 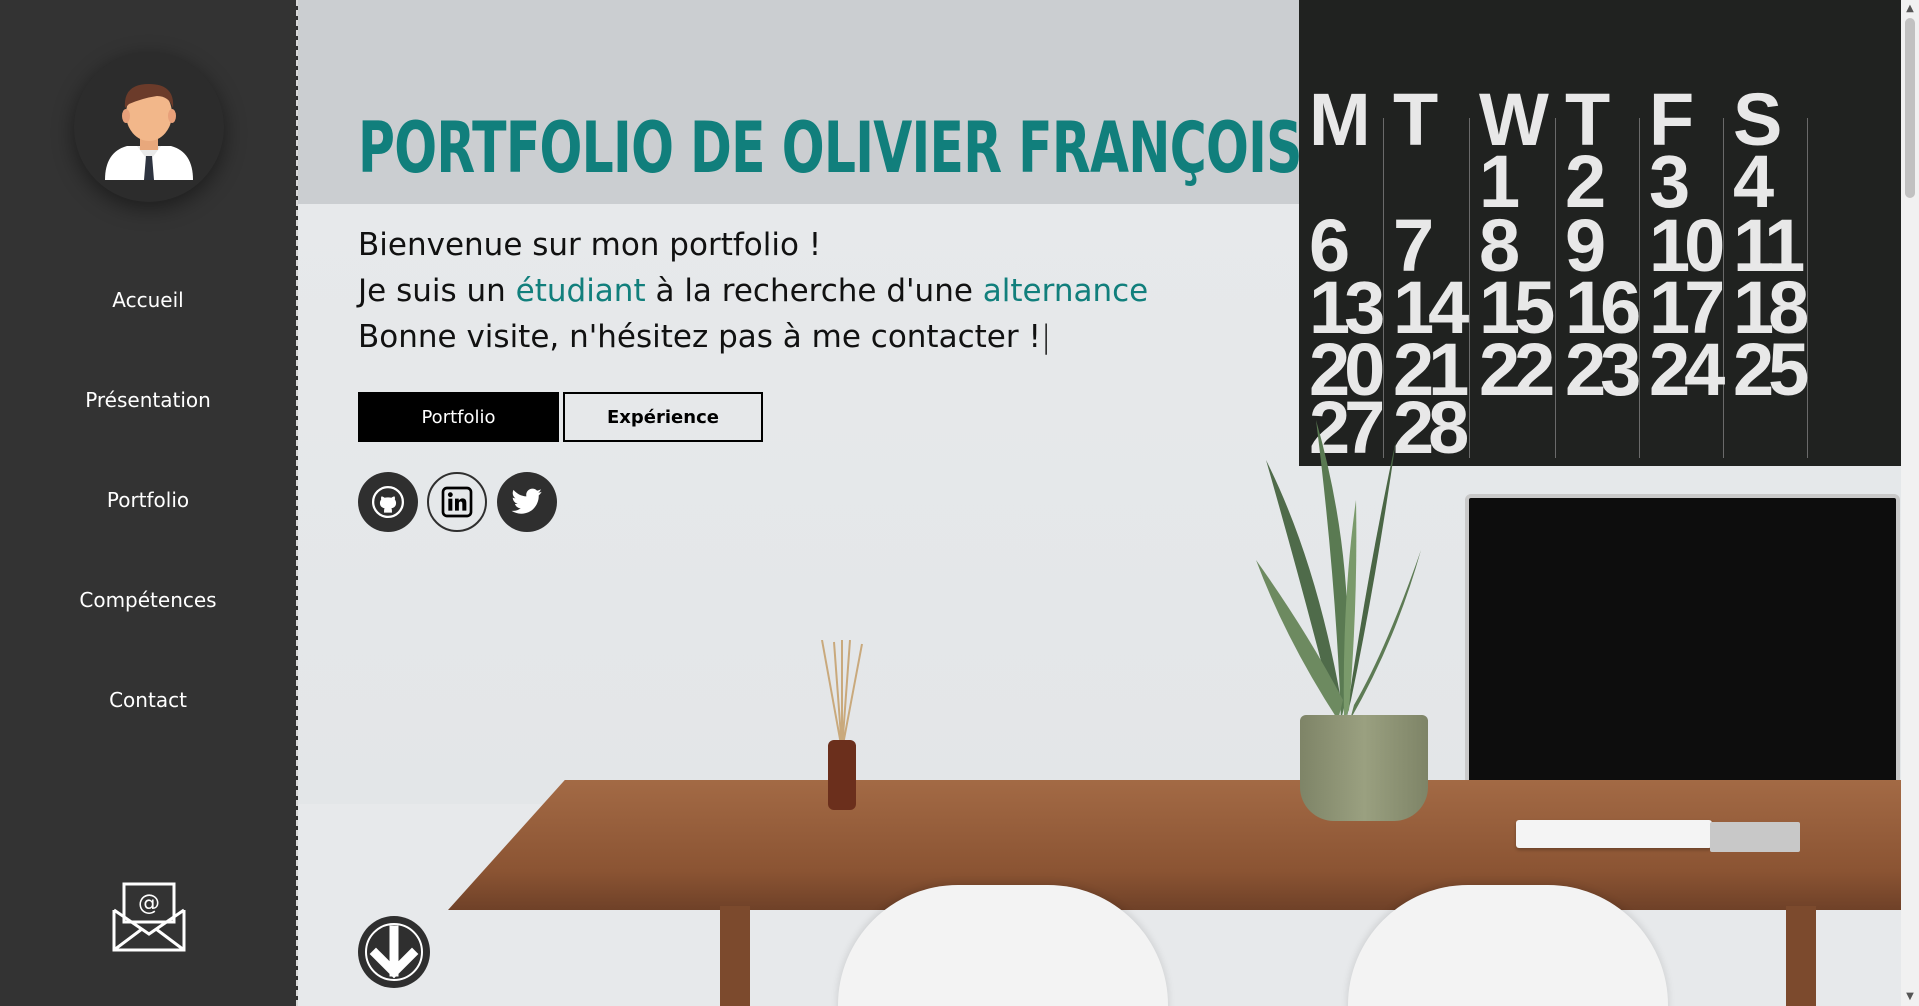 What do you see at coordinates (830, 148) in the screenshot?
I see `page-title: PORTFOLIO DE OLIVIER FRANÇOIS` at bounding box center [830, 148].